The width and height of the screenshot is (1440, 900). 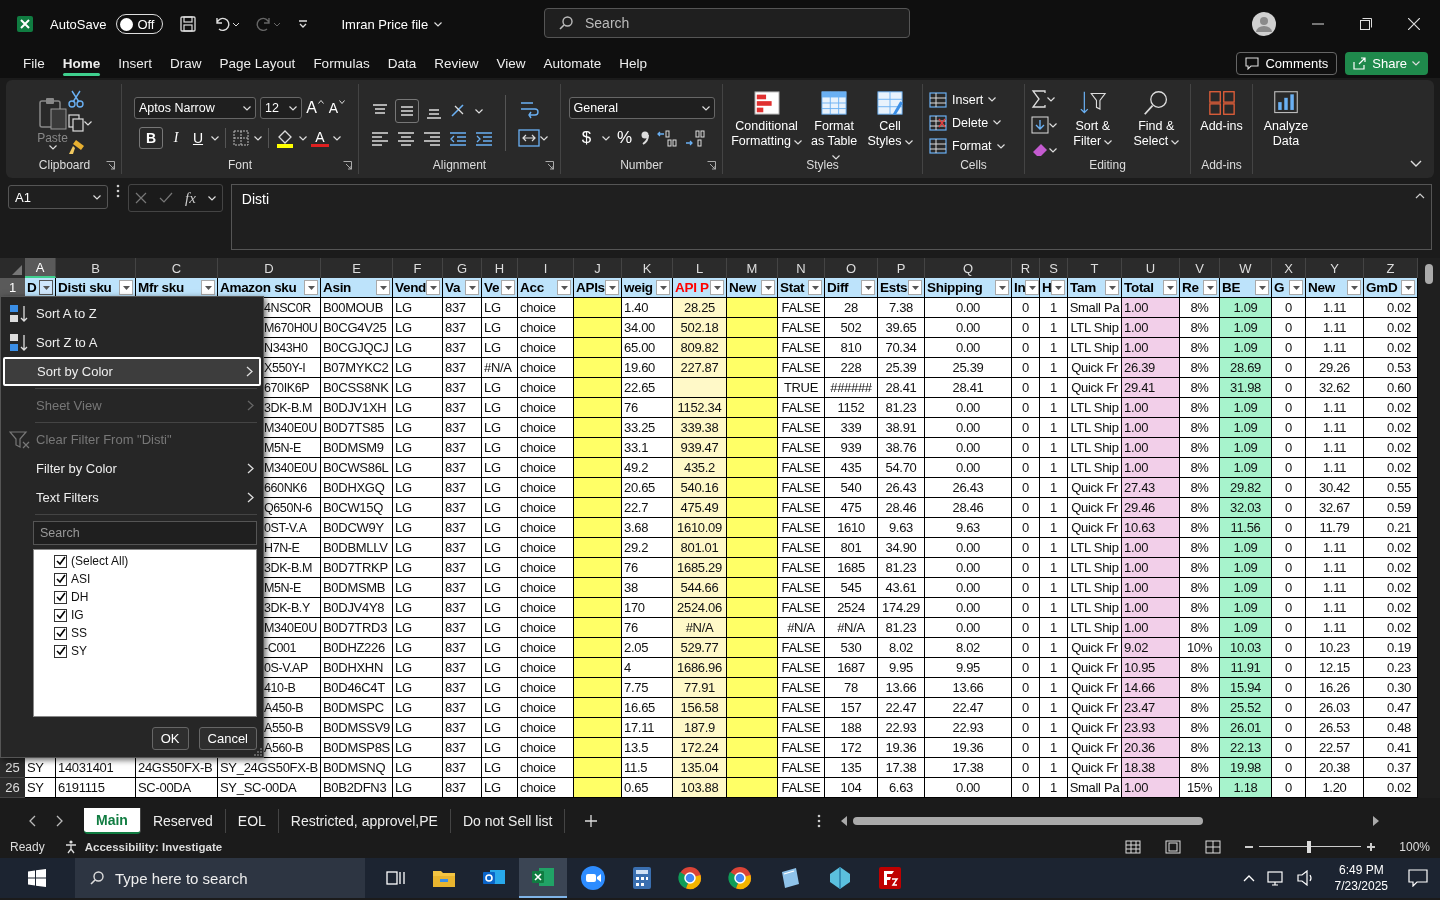 I want to click on app-icon, so click(x=840, y=878).